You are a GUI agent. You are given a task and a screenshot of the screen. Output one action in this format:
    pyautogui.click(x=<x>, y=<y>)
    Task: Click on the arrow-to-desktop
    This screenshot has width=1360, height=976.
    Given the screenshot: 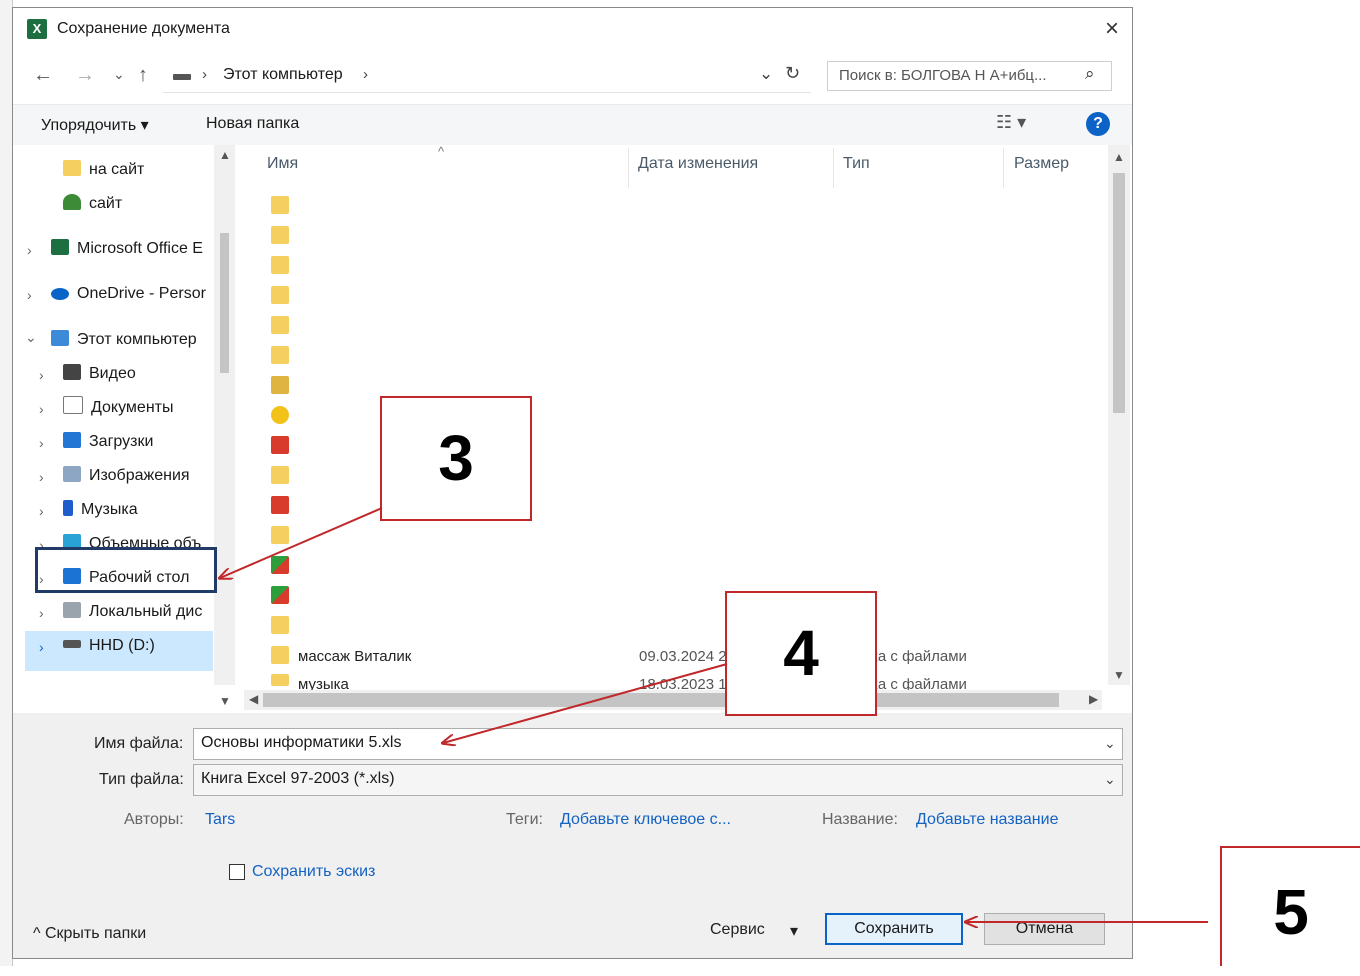 What is the action you would take?
    pyautogui.click(x=301, y=542)
    